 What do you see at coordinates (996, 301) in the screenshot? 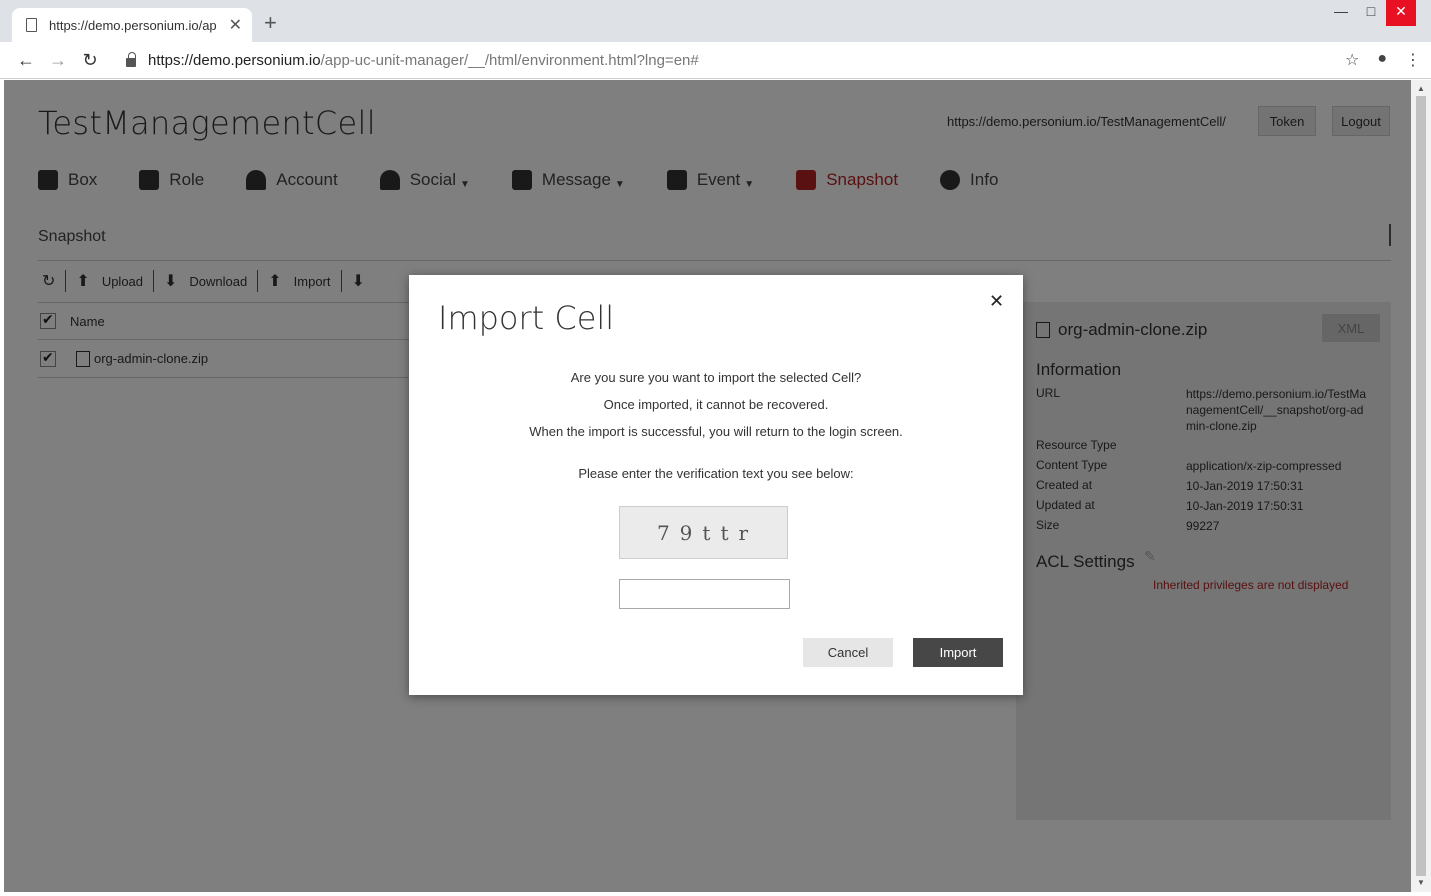
I see `close-icon: ✕` at bounding box center [996, 301].